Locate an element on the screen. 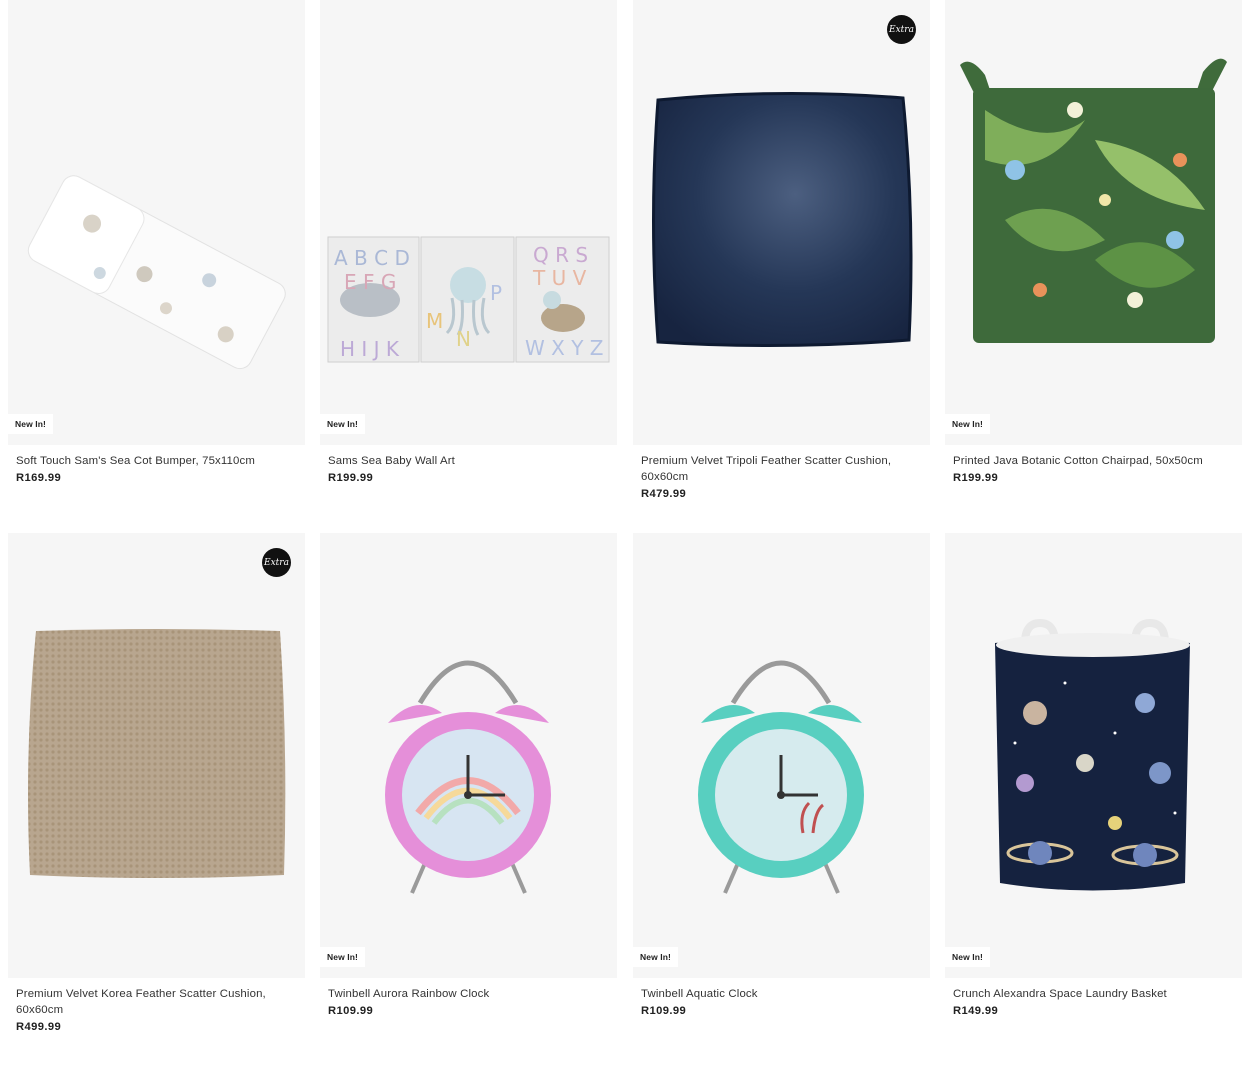 Image resolution: width=1250 pixels, height=1065 pixels. product-price: R479.99 is located at coordinates (664, 494).